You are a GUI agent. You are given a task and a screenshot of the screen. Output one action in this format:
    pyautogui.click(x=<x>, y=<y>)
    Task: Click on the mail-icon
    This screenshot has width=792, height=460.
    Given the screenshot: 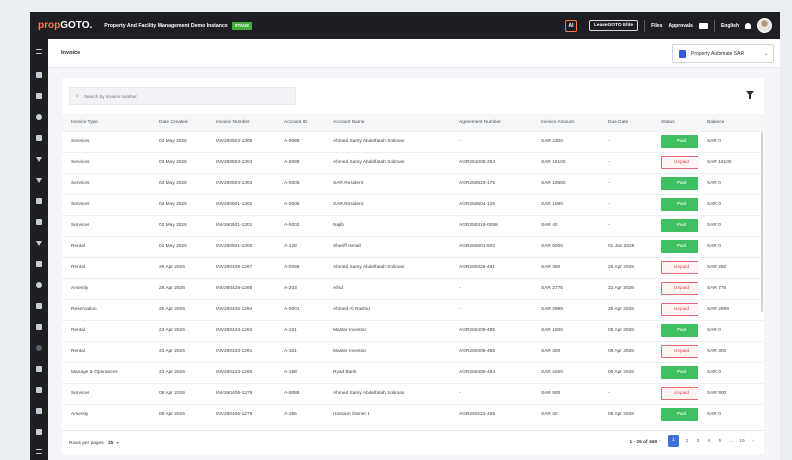 What is the action you would take?
    pyautogui.click(x=703, y=25)
    